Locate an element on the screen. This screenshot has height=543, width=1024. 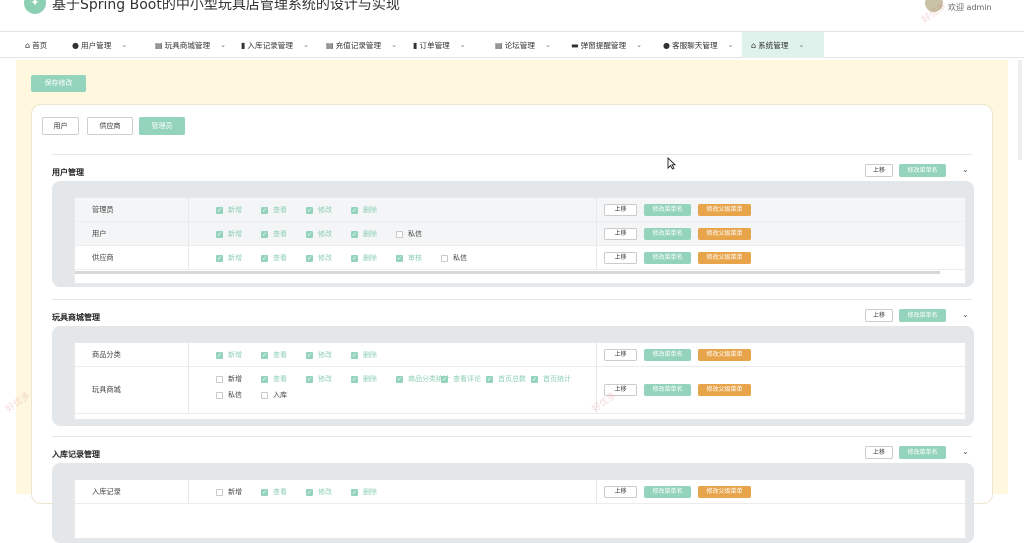
permission-checkbox: ✓ 首页总数 is located at coordinates (506, 379).